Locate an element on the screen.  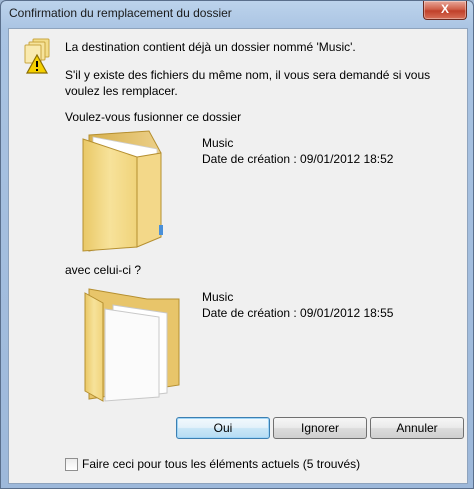
message-merge-question: Voulez-vous fusionner ce dossier is located at coordinates (153, 117).